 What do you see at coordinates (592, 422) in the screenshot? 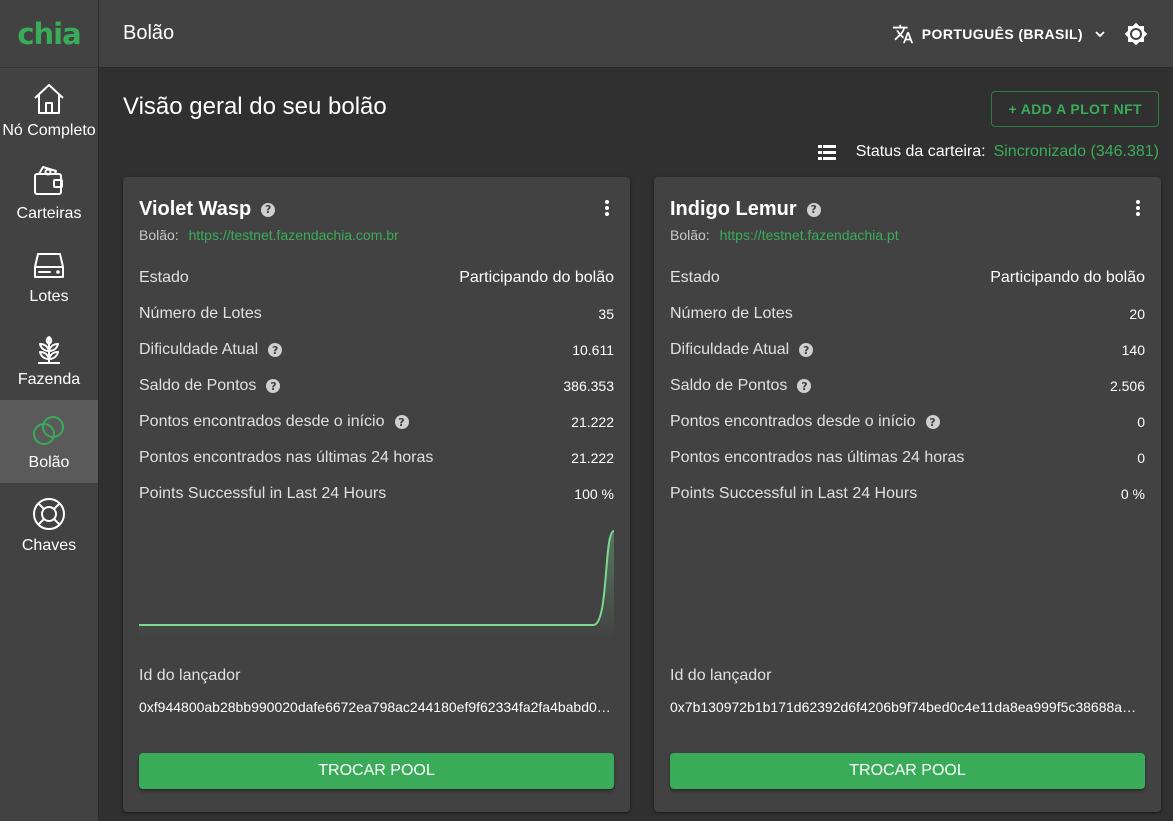
I see `stat-value: 21.222` at bounding box center [592, 422].